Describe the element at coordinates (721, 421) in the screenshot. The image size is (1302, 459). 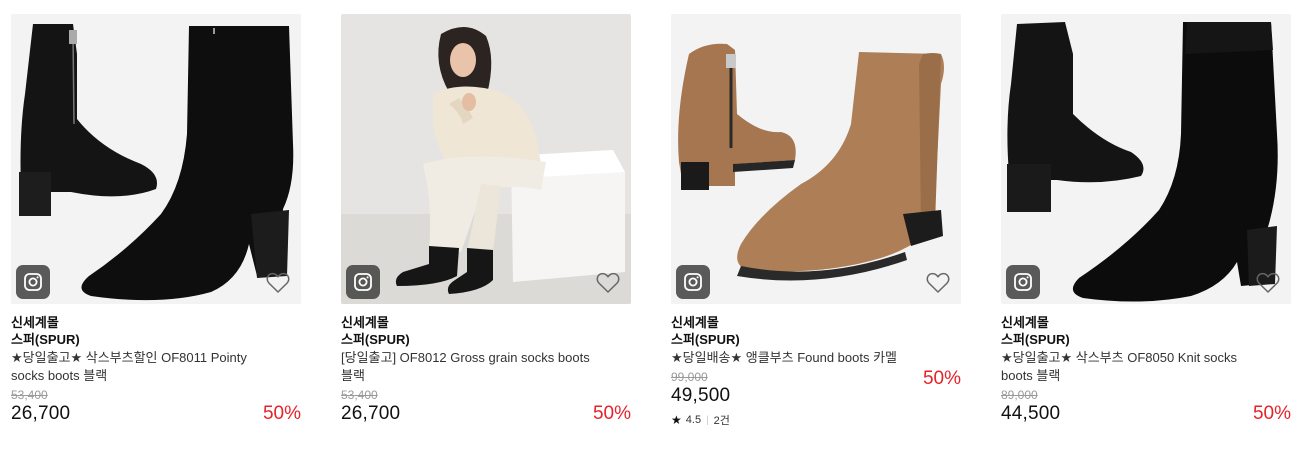
I see `review-count: 2건` at that location.